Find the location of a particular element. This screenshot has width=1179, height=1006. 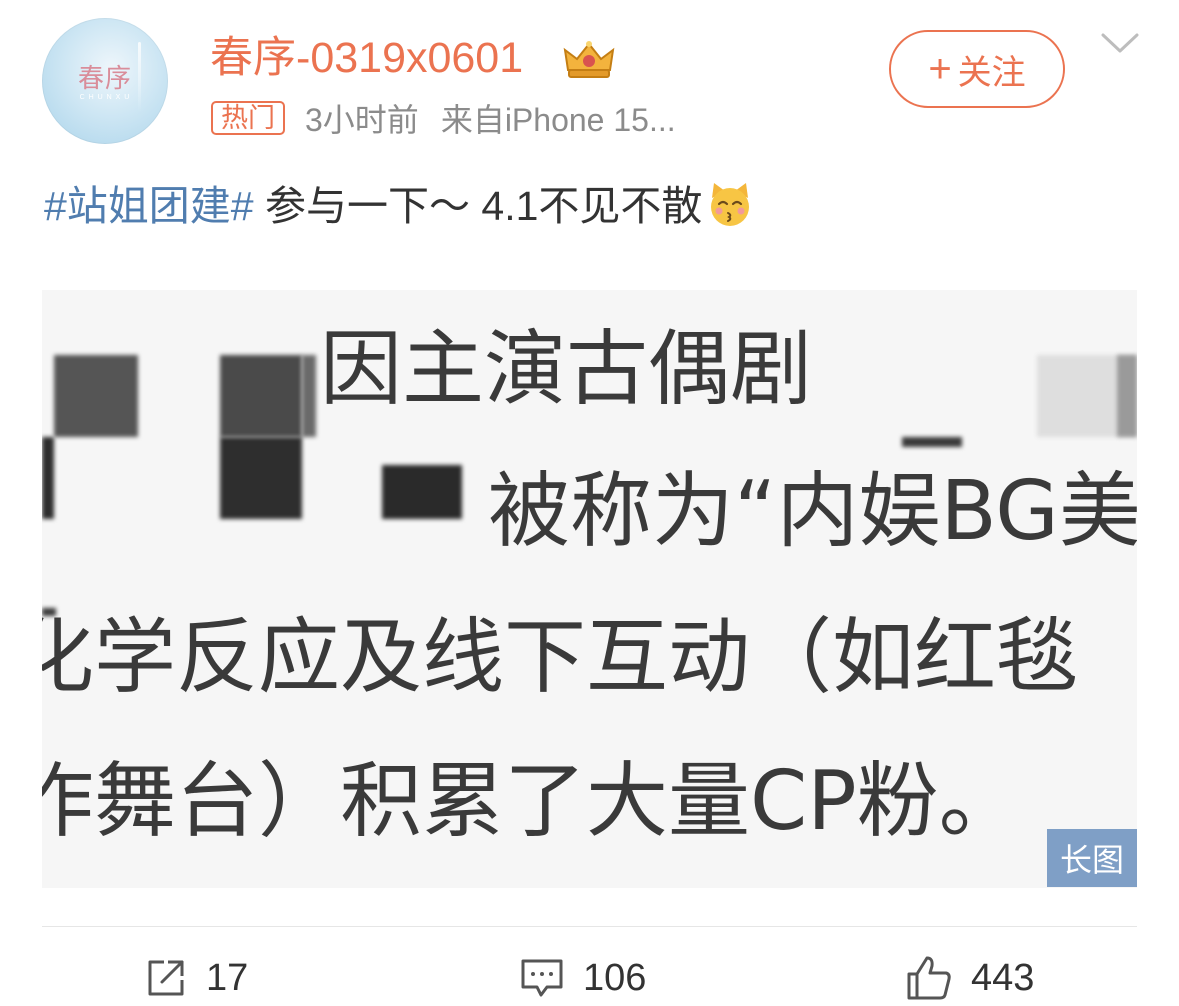

comment-button: 106 is located at coordinates (582, 978).